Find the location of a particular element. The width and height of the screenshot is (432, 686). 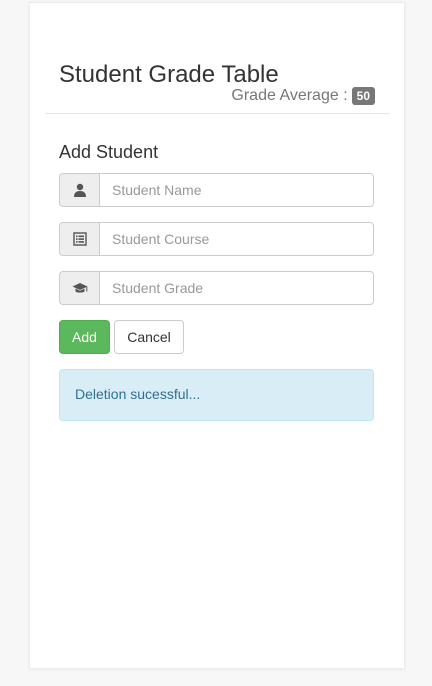

grade-average-badge: 50 is located at coordinates (363, 96).